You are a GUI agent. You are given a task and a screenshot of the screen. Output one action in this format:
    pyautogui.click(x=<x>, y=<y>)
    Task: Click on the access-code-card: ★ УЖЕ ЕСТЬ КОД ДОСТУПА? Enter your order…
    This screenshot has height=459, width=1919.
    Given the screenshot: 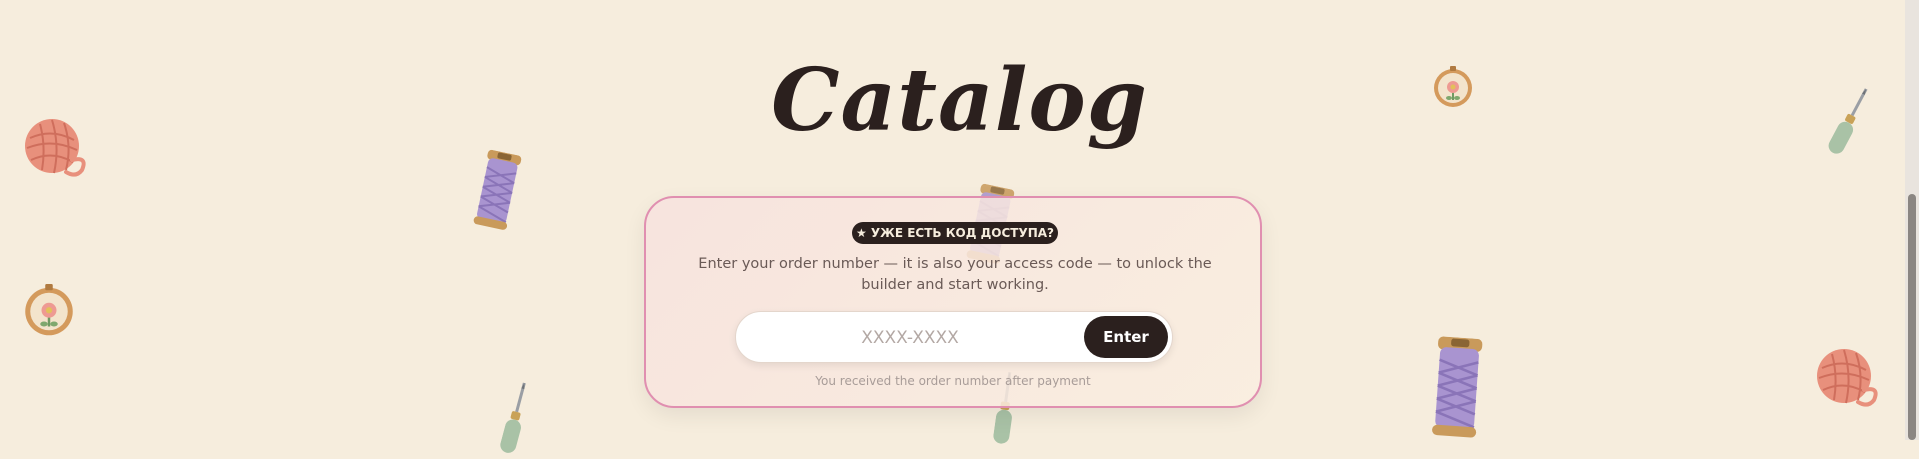 What is the action you would take?
    pyautogui.click(x=953, y=302)
    